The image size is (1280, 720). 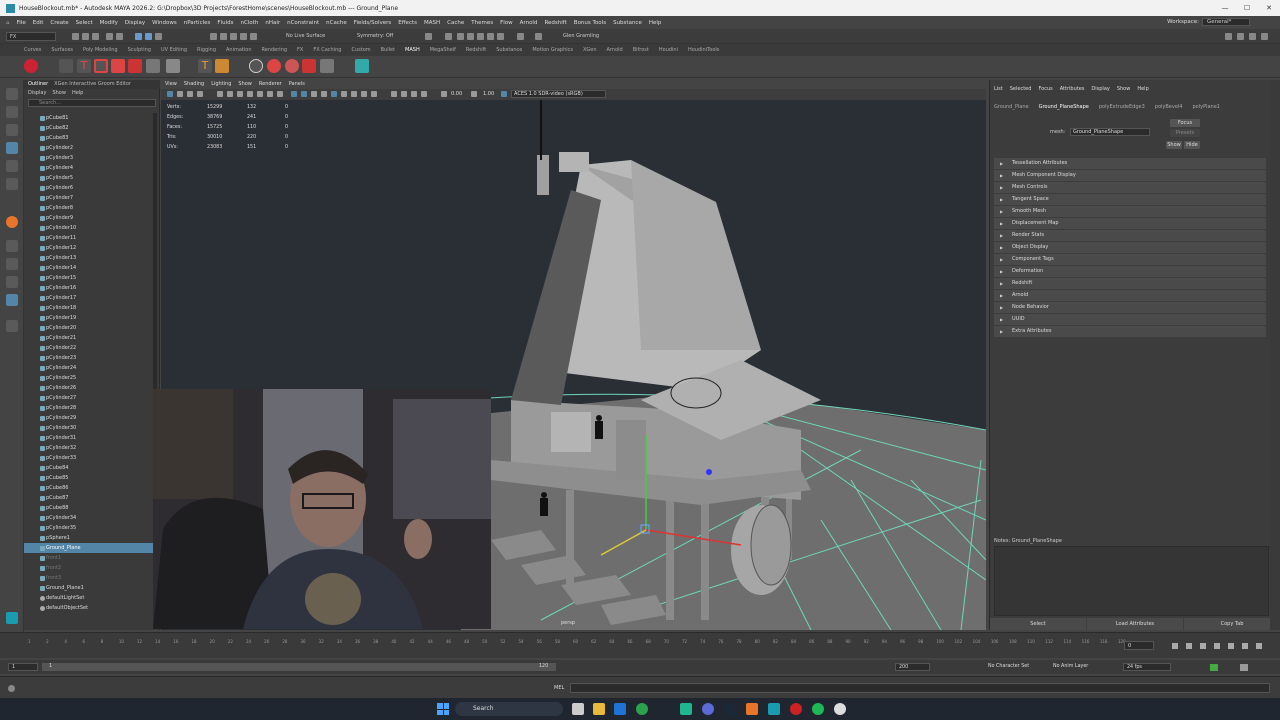 What do you see at coordinates (89, 478) in the screenshot?
I see `outliner-item: pCube85` at bounding box center [89, 478].